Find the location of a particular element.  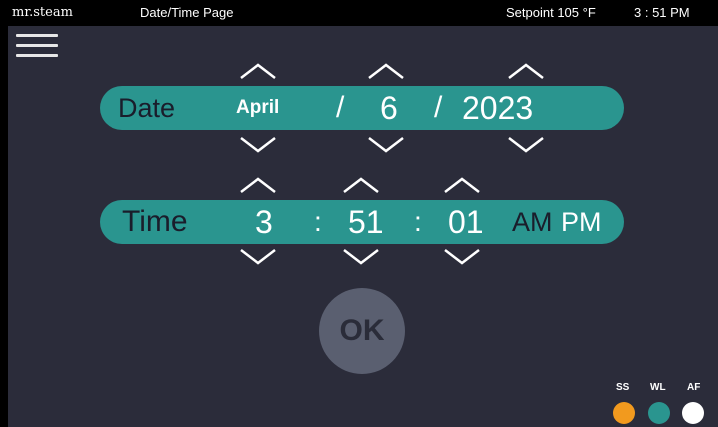

page-title: Date/Time Page is located at coordinates (187, 12).